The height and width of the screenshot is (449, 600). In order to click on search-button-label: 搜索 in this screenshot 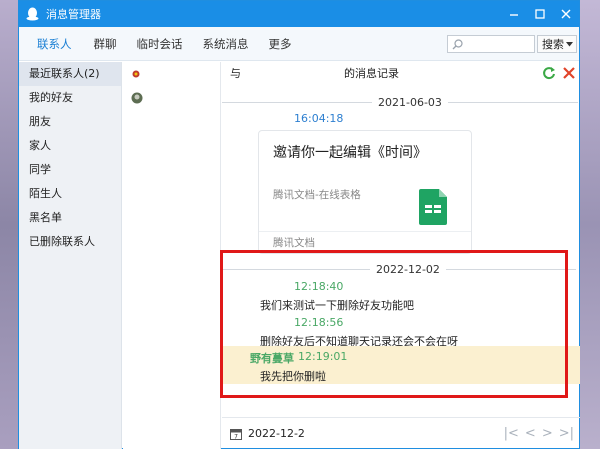, I will do `click(553, 44)`.